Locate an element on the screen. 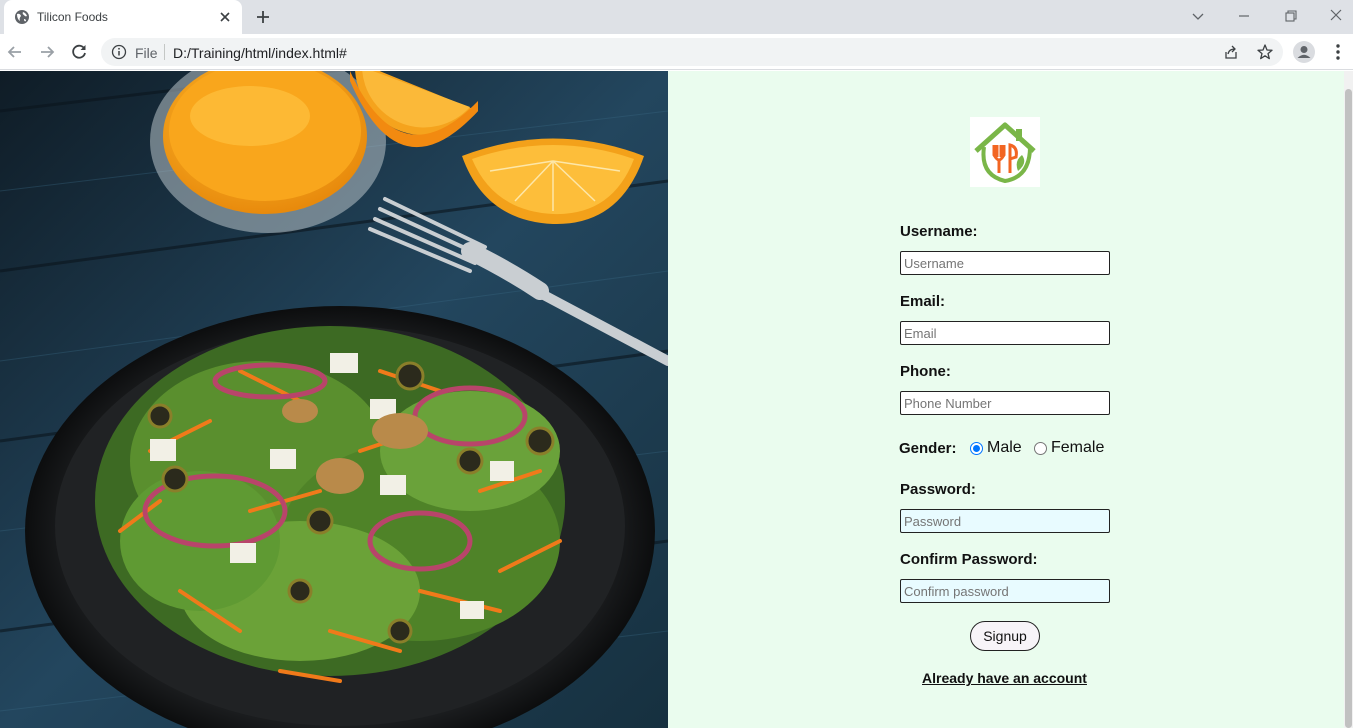 This screenshot has height=728, width=1353. phone-input is located at coordinates (1005, 403).